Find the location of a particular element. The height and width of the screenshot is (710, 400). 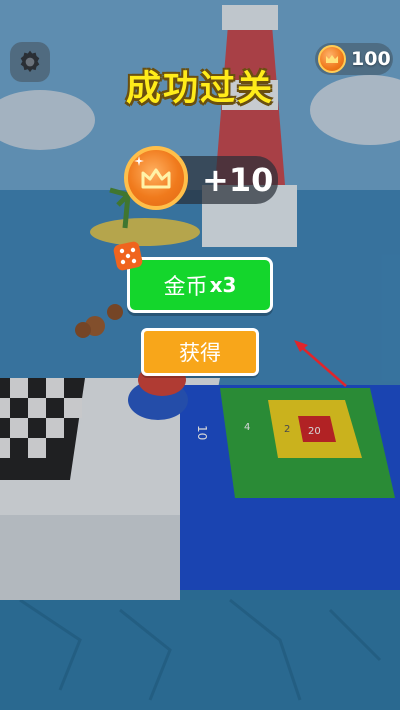

reward-amount: +10 is located at coordinates (238, 180).